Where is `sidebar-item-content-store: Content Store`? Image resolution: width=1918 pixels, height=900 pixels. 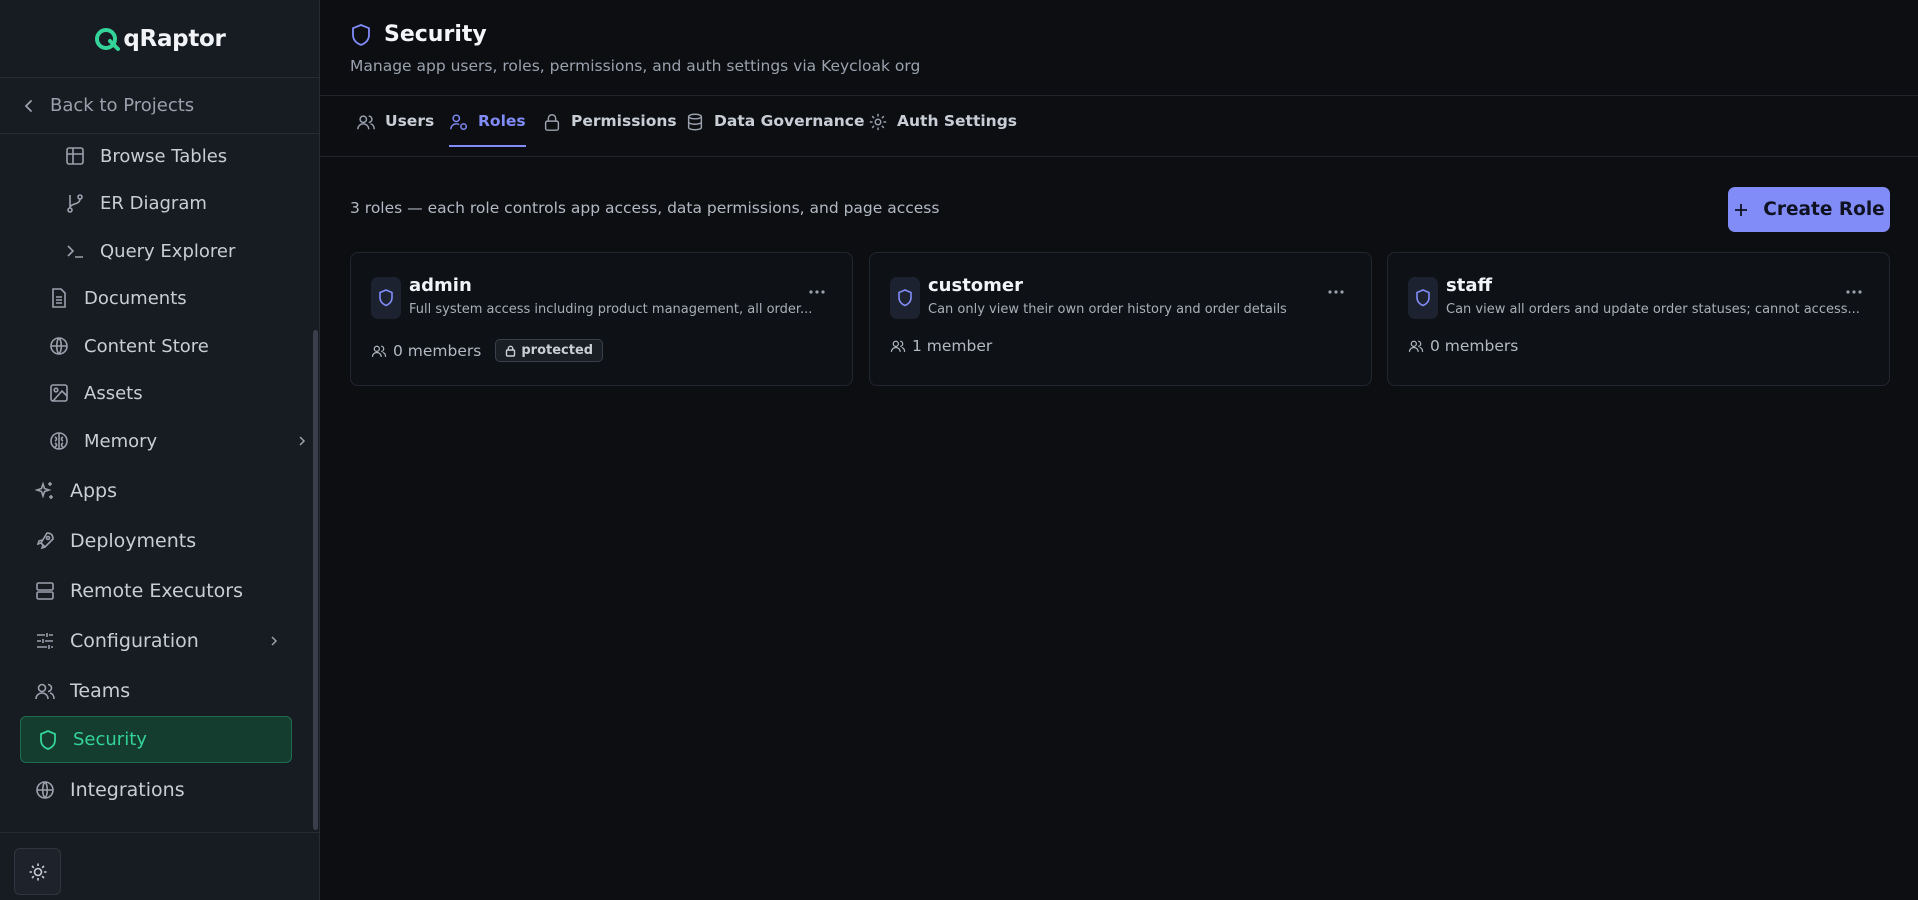 sidebar-item-content-store: Content Store is located at coordinates (128, 346).